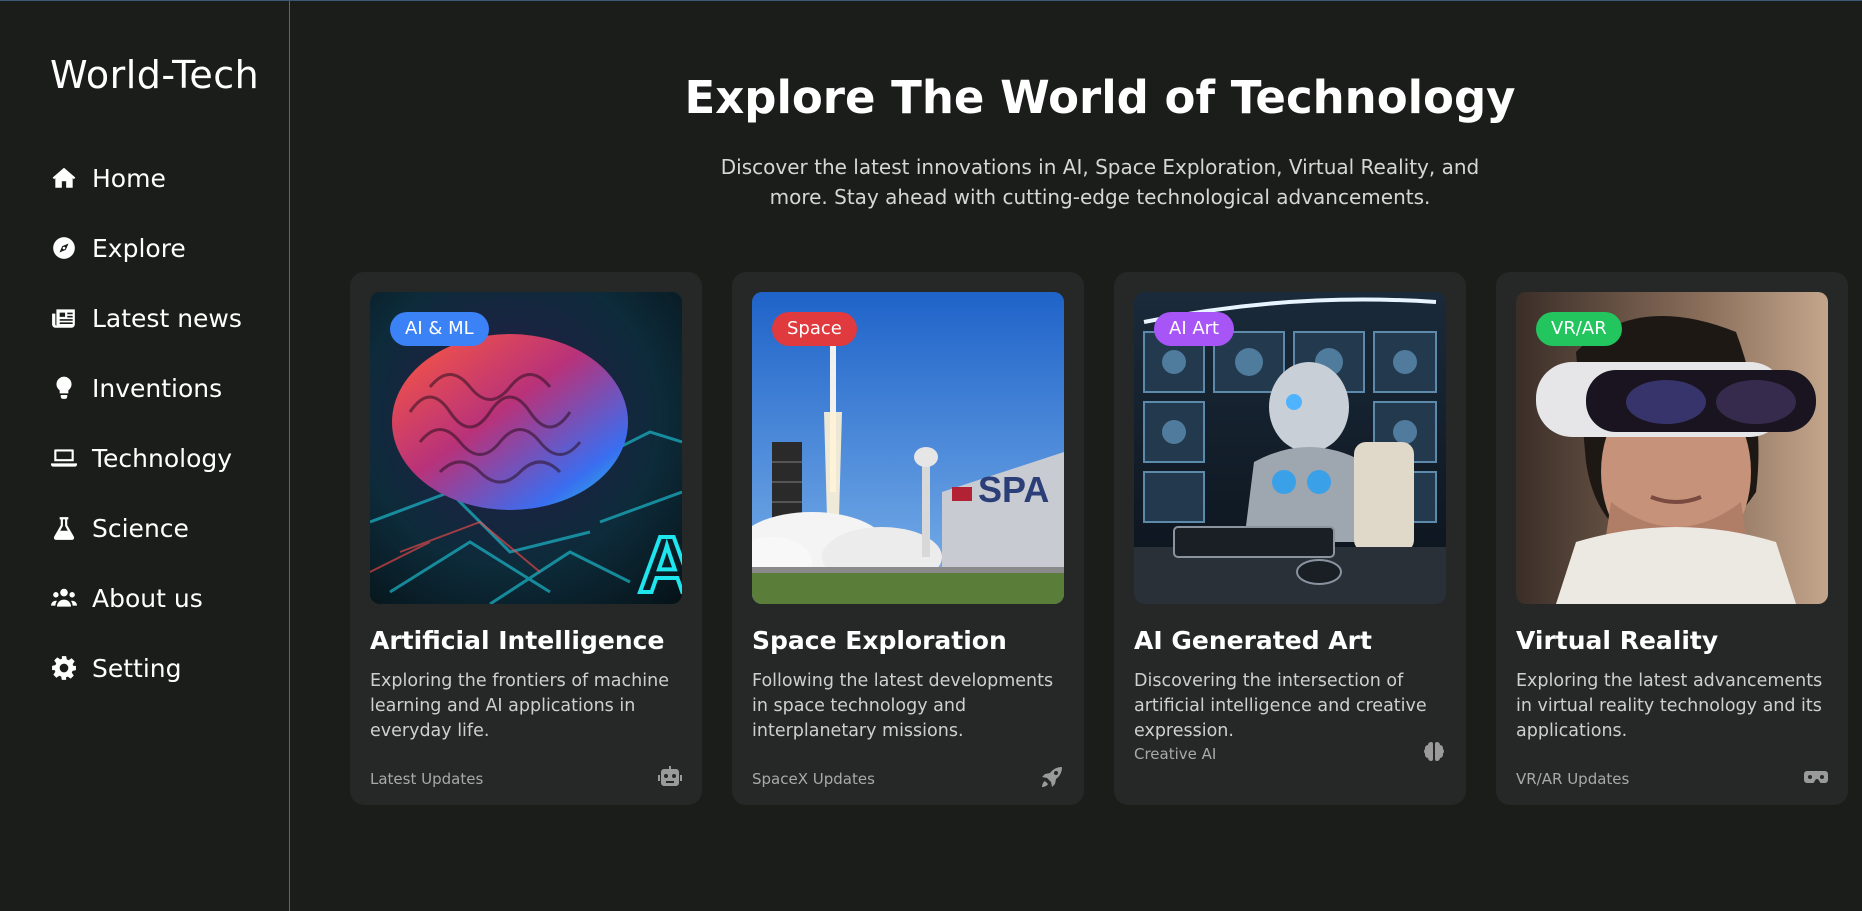 The image size is (1862, 911). I want to click on vr-headset-icon, so click(1816, 779).